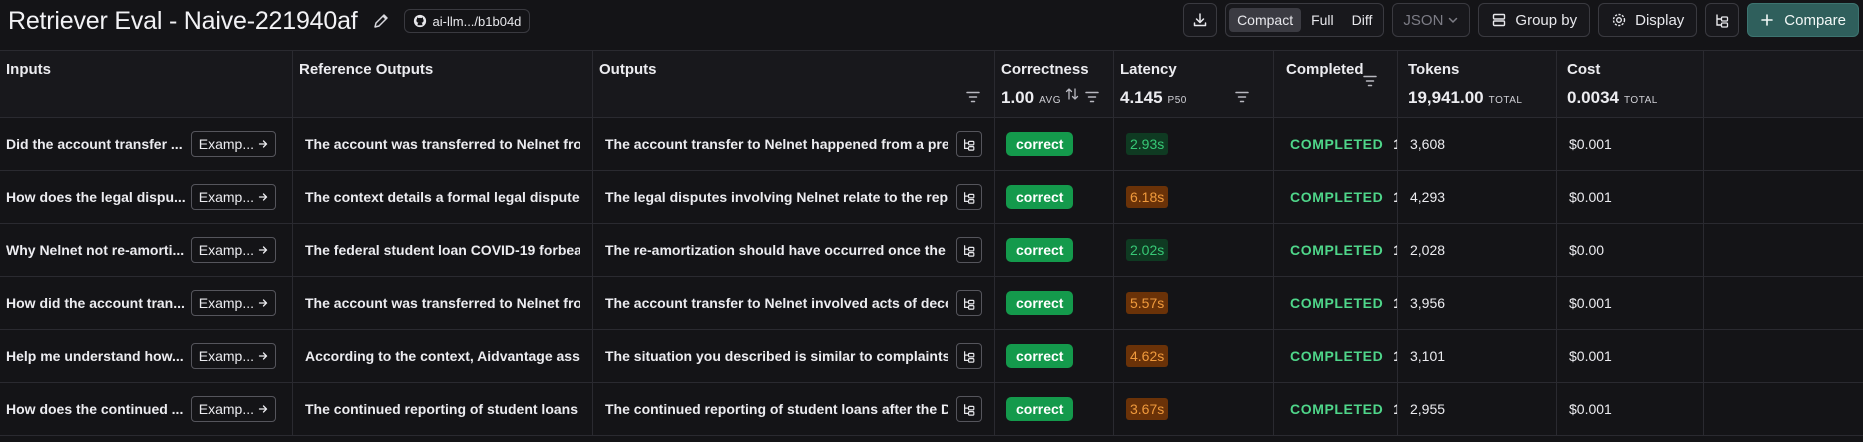 Image resolution: width=1863 pixels, height=442 pixels. Describe the element at coordinates (1446, 97) in the screenshot. I see `tokens-total-value: 19,941.00` at that location.